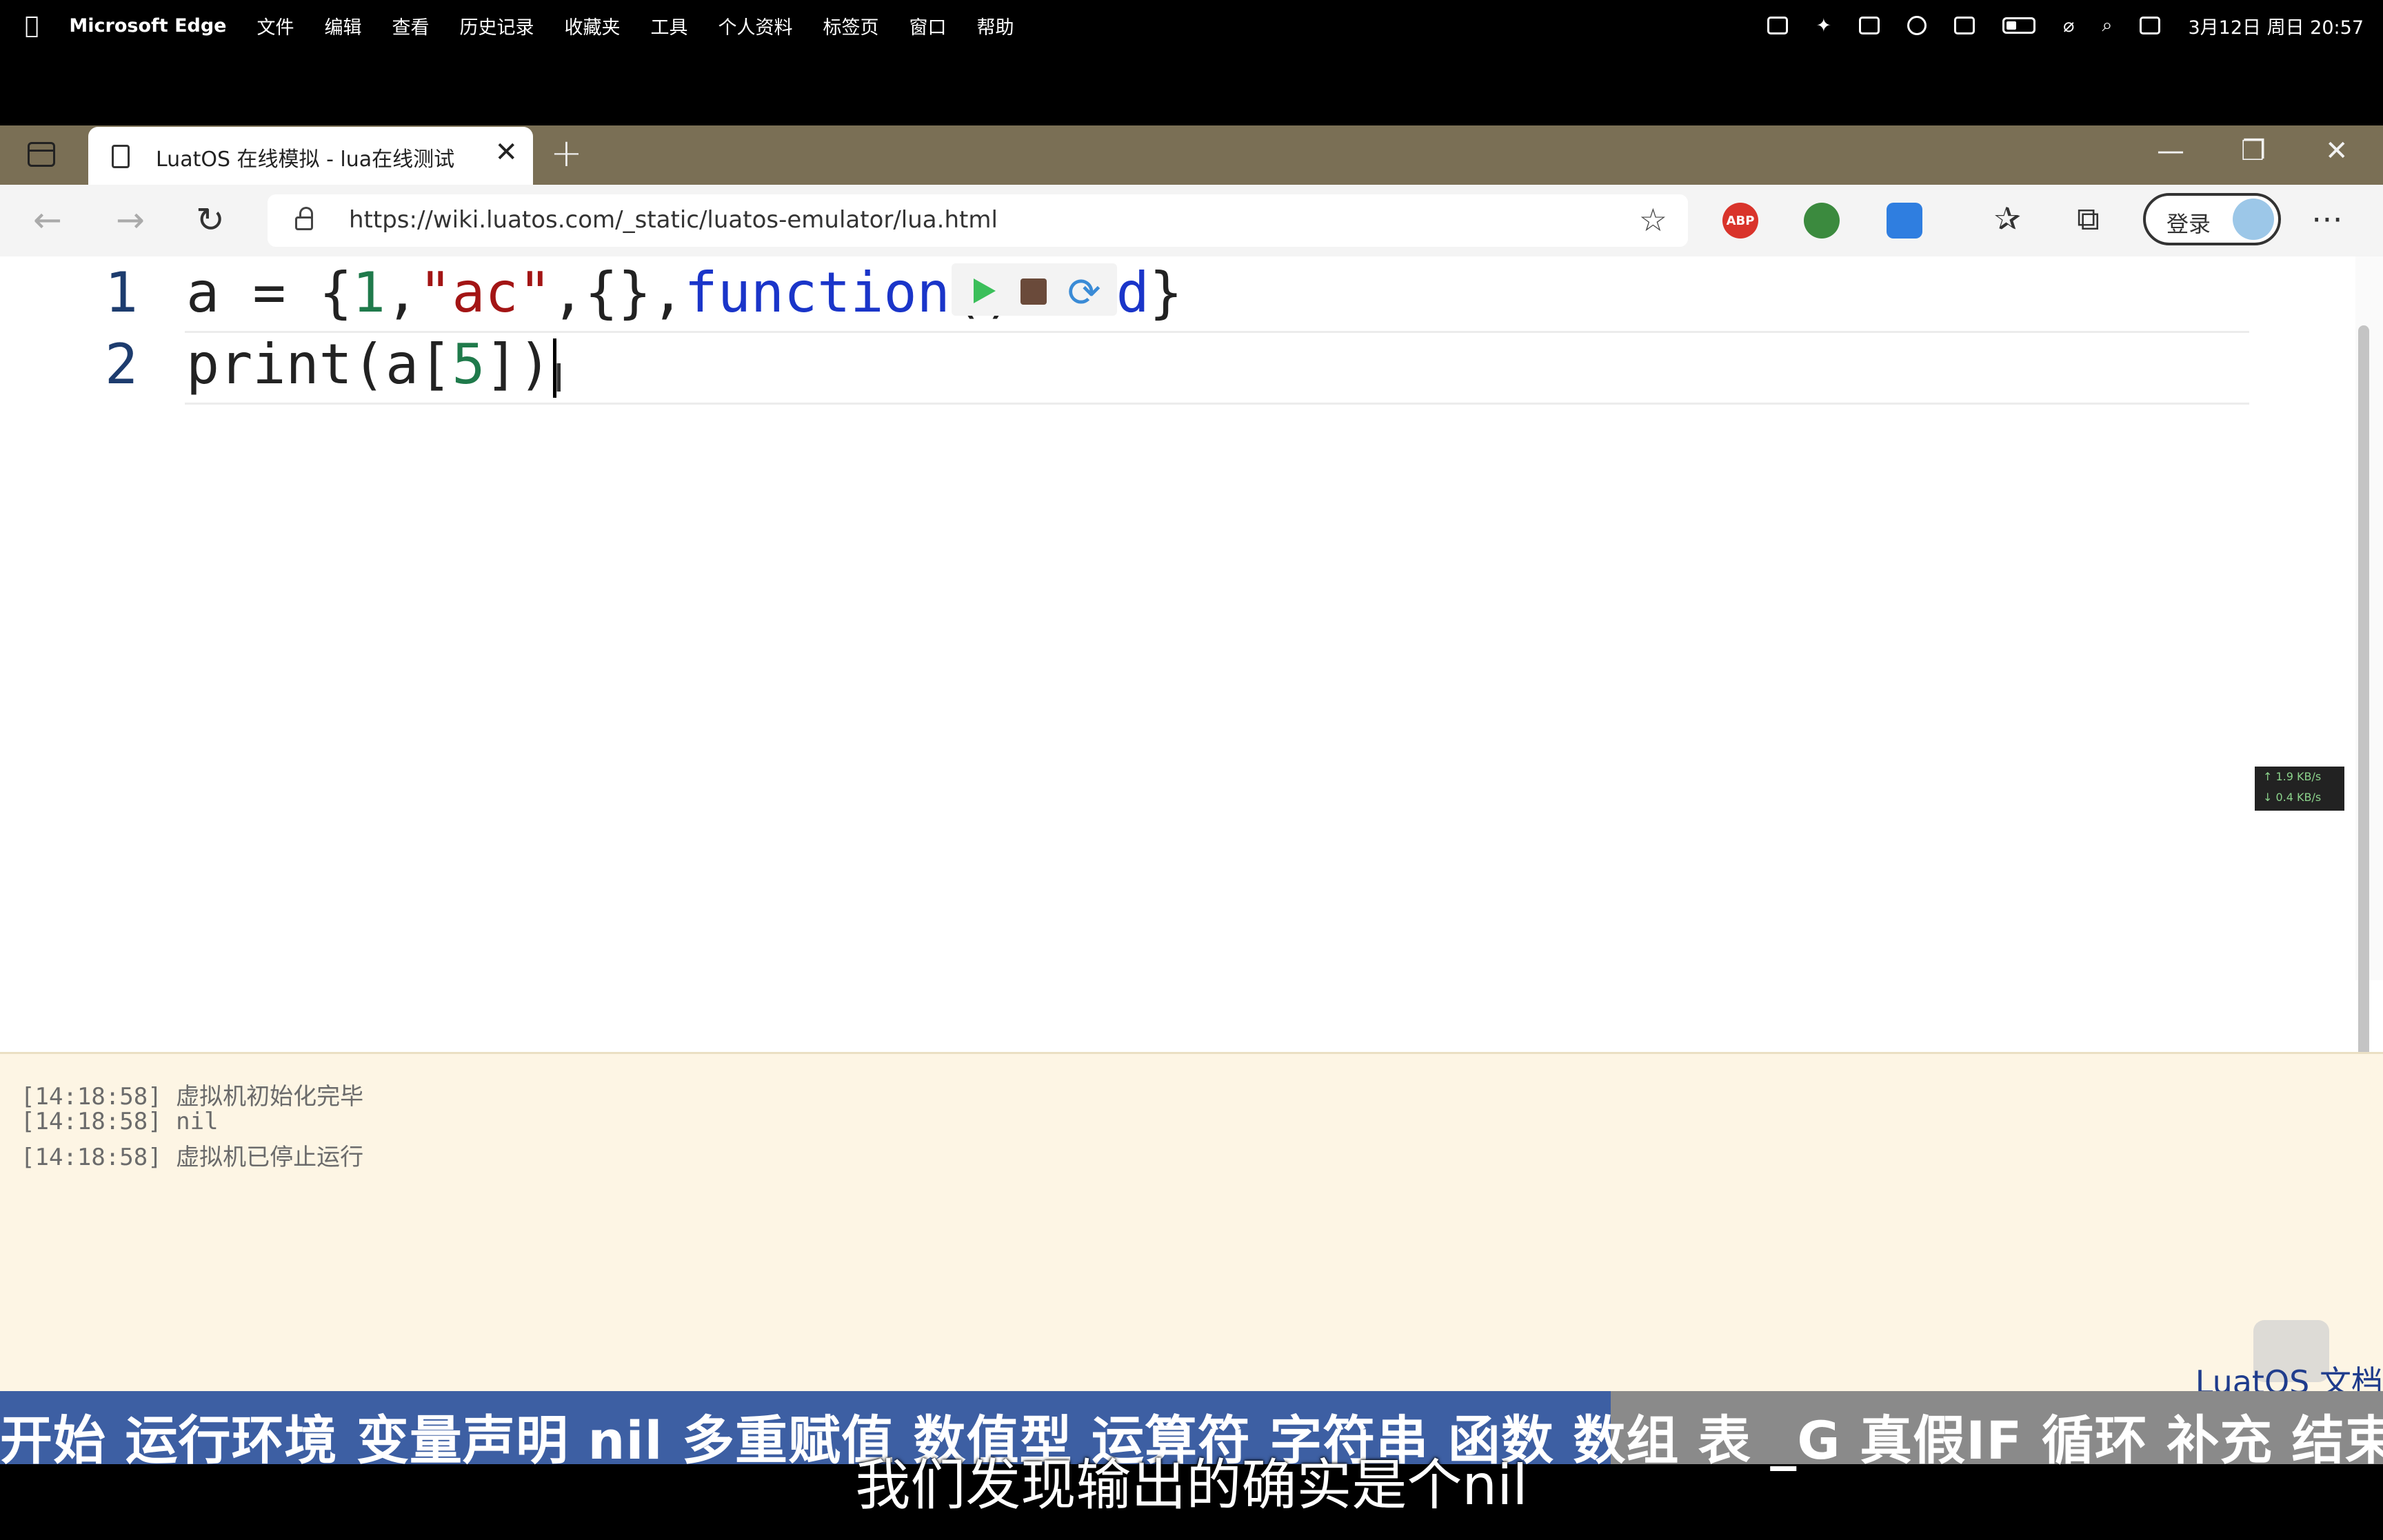 Image resolution: width=2383 pixels, height=1540 pixels. I want to click on menu-view: 查看, so click(410, 26).